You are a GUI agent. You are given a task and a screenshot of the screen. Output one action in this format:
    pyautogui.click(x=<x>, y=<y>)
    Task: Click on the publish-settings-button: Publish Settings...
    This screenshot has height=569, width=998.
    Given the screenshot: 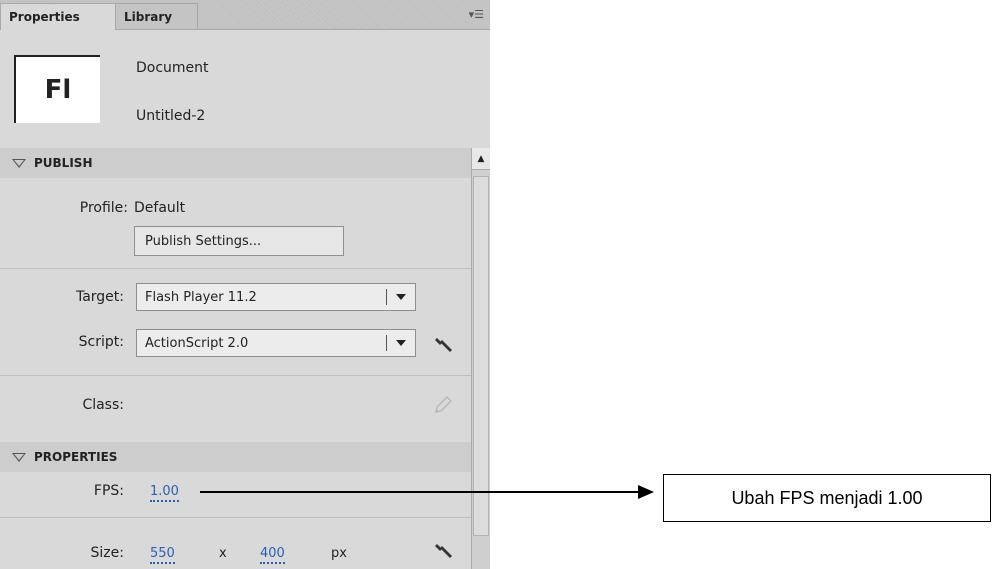 What is the action you would take?
    pyautogui.click(x=239, y=241)
    